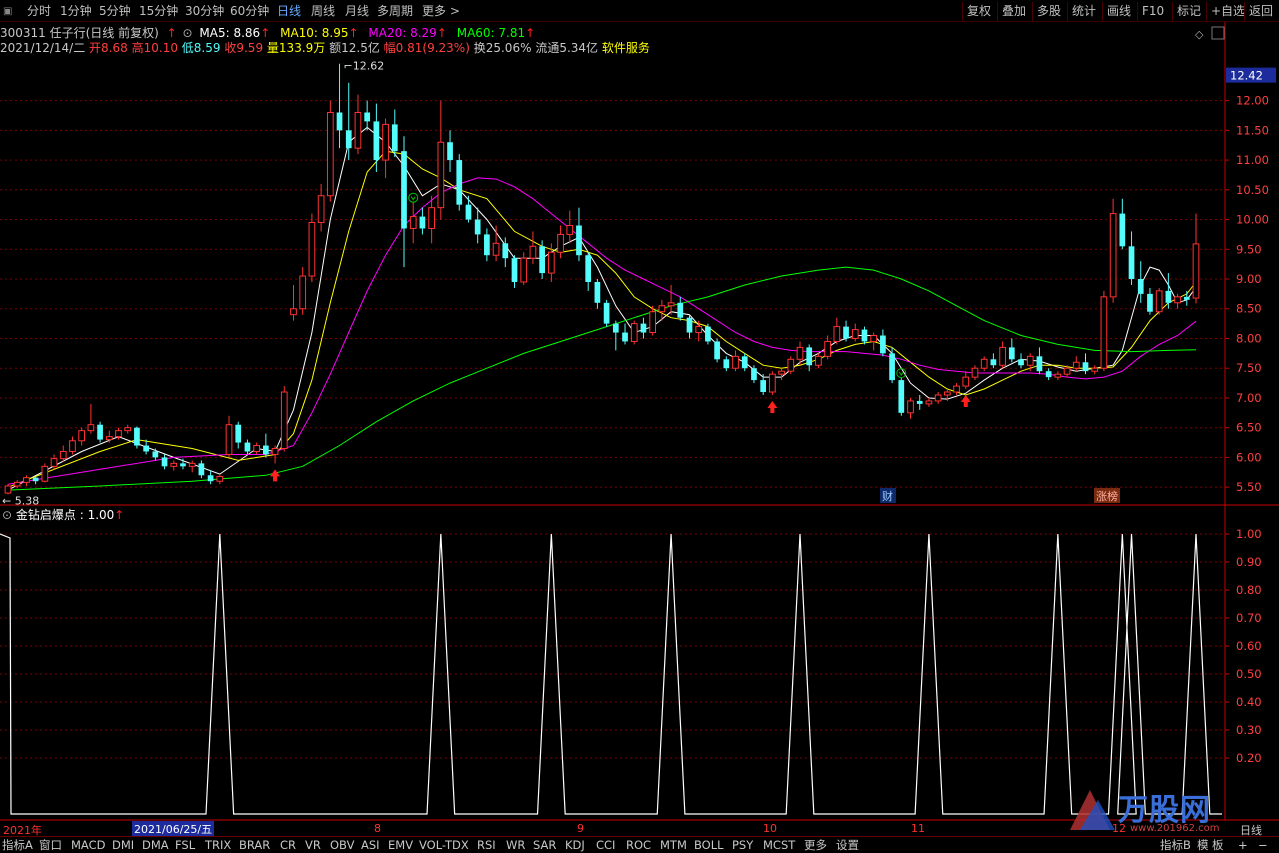 This screenshot has width=1279, height=853. What do you see at coordinates (288, 845) in the screenshot?
I see `tab-cr: CR` at bounding box center [288, 845].